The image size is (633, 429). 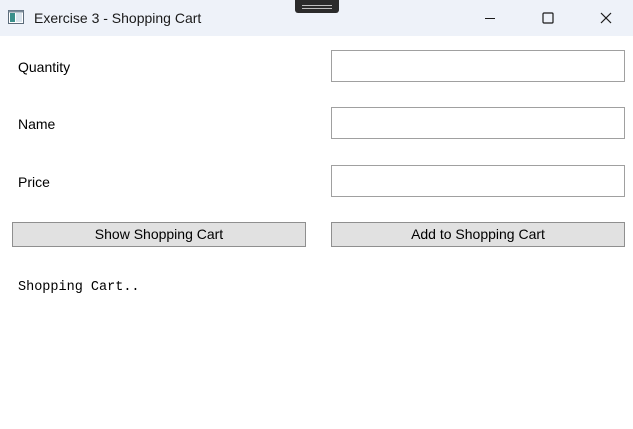 I want to click on price-input, so click(x=478, y=181).